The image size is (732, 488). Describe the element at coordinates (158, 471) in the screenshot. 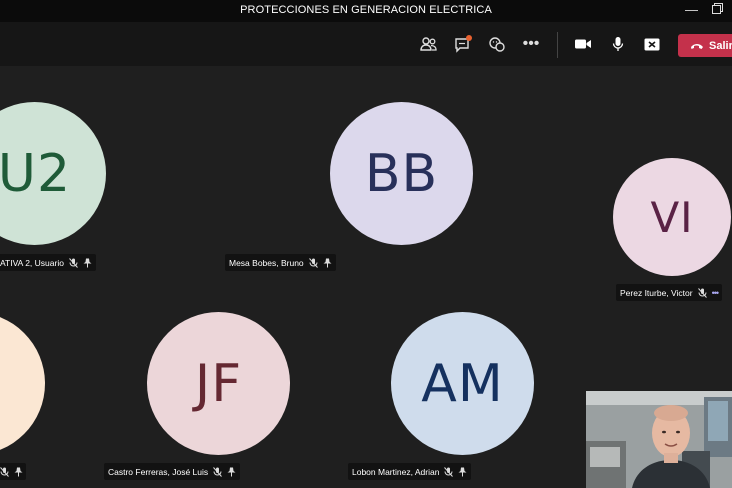

I see `participant-name: Castro Ferreras, José Luis` at that location.